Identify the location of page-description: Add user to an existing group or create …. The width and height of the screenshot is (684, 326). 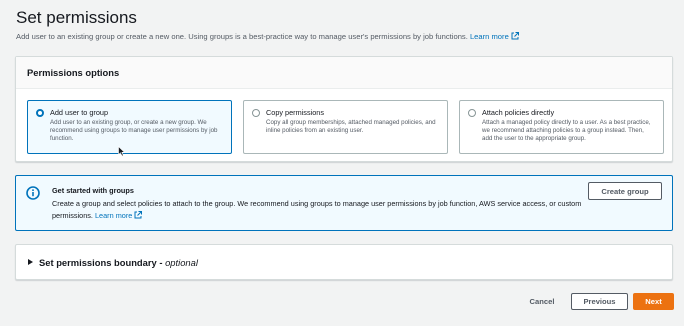
(267, 36).